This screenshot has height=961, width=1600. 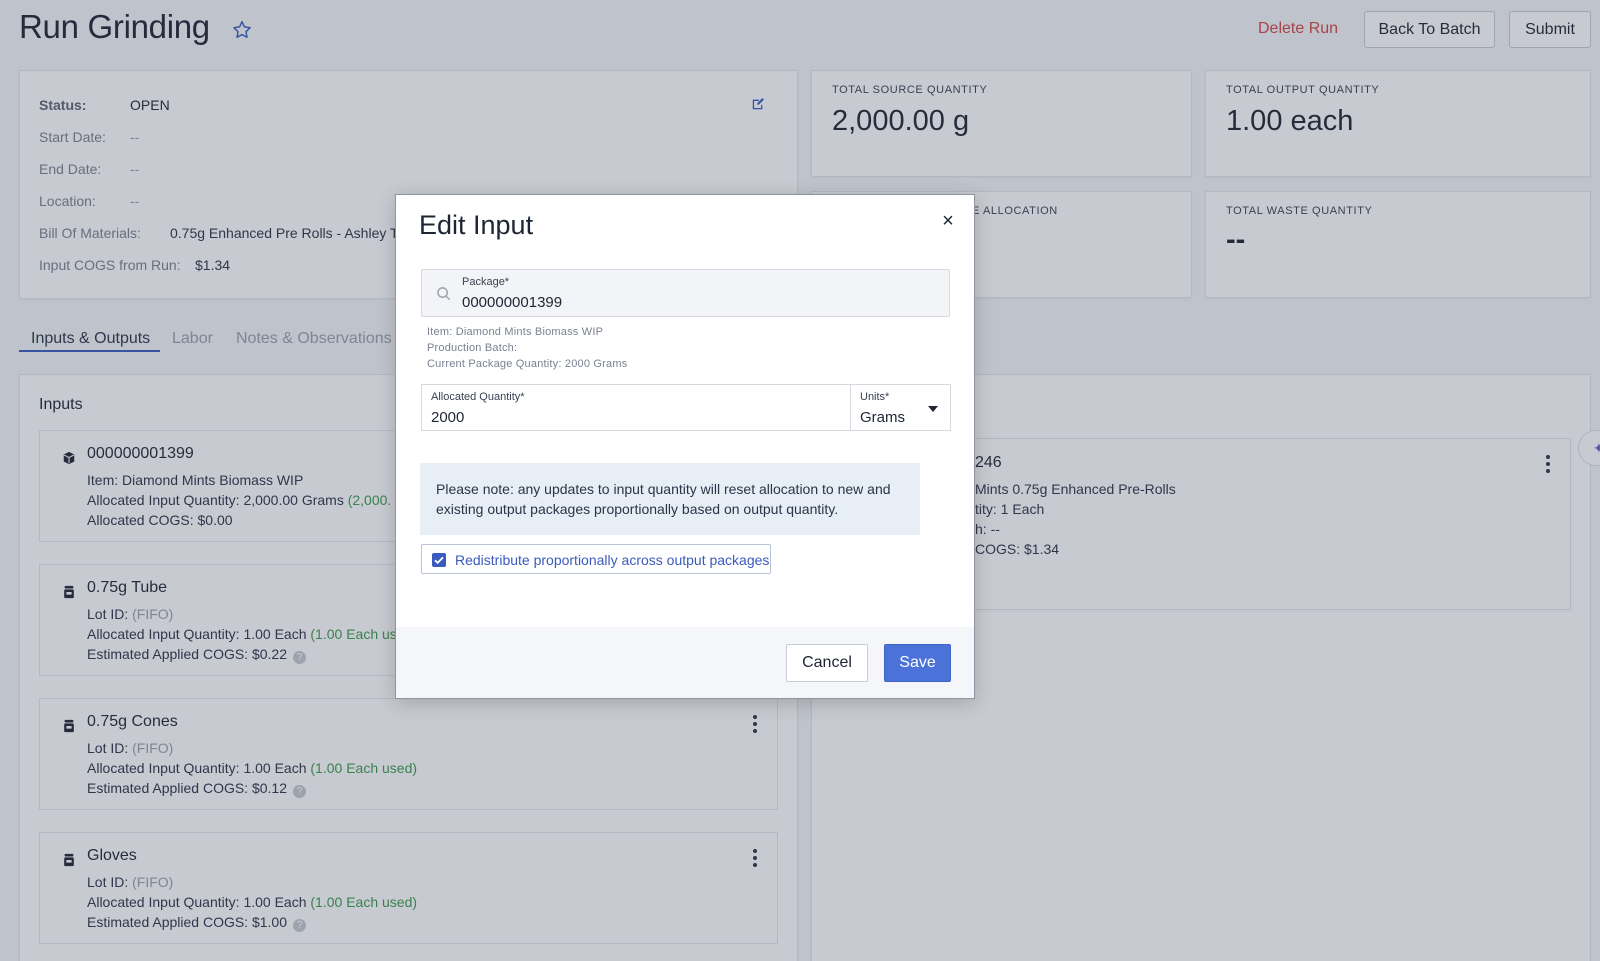 What do you see at coordinates (527, 364) in the screenshot?
I see `helper-package-quantity: Current Package Quantity: 2000 Grams` at bounding box center [527, 364].